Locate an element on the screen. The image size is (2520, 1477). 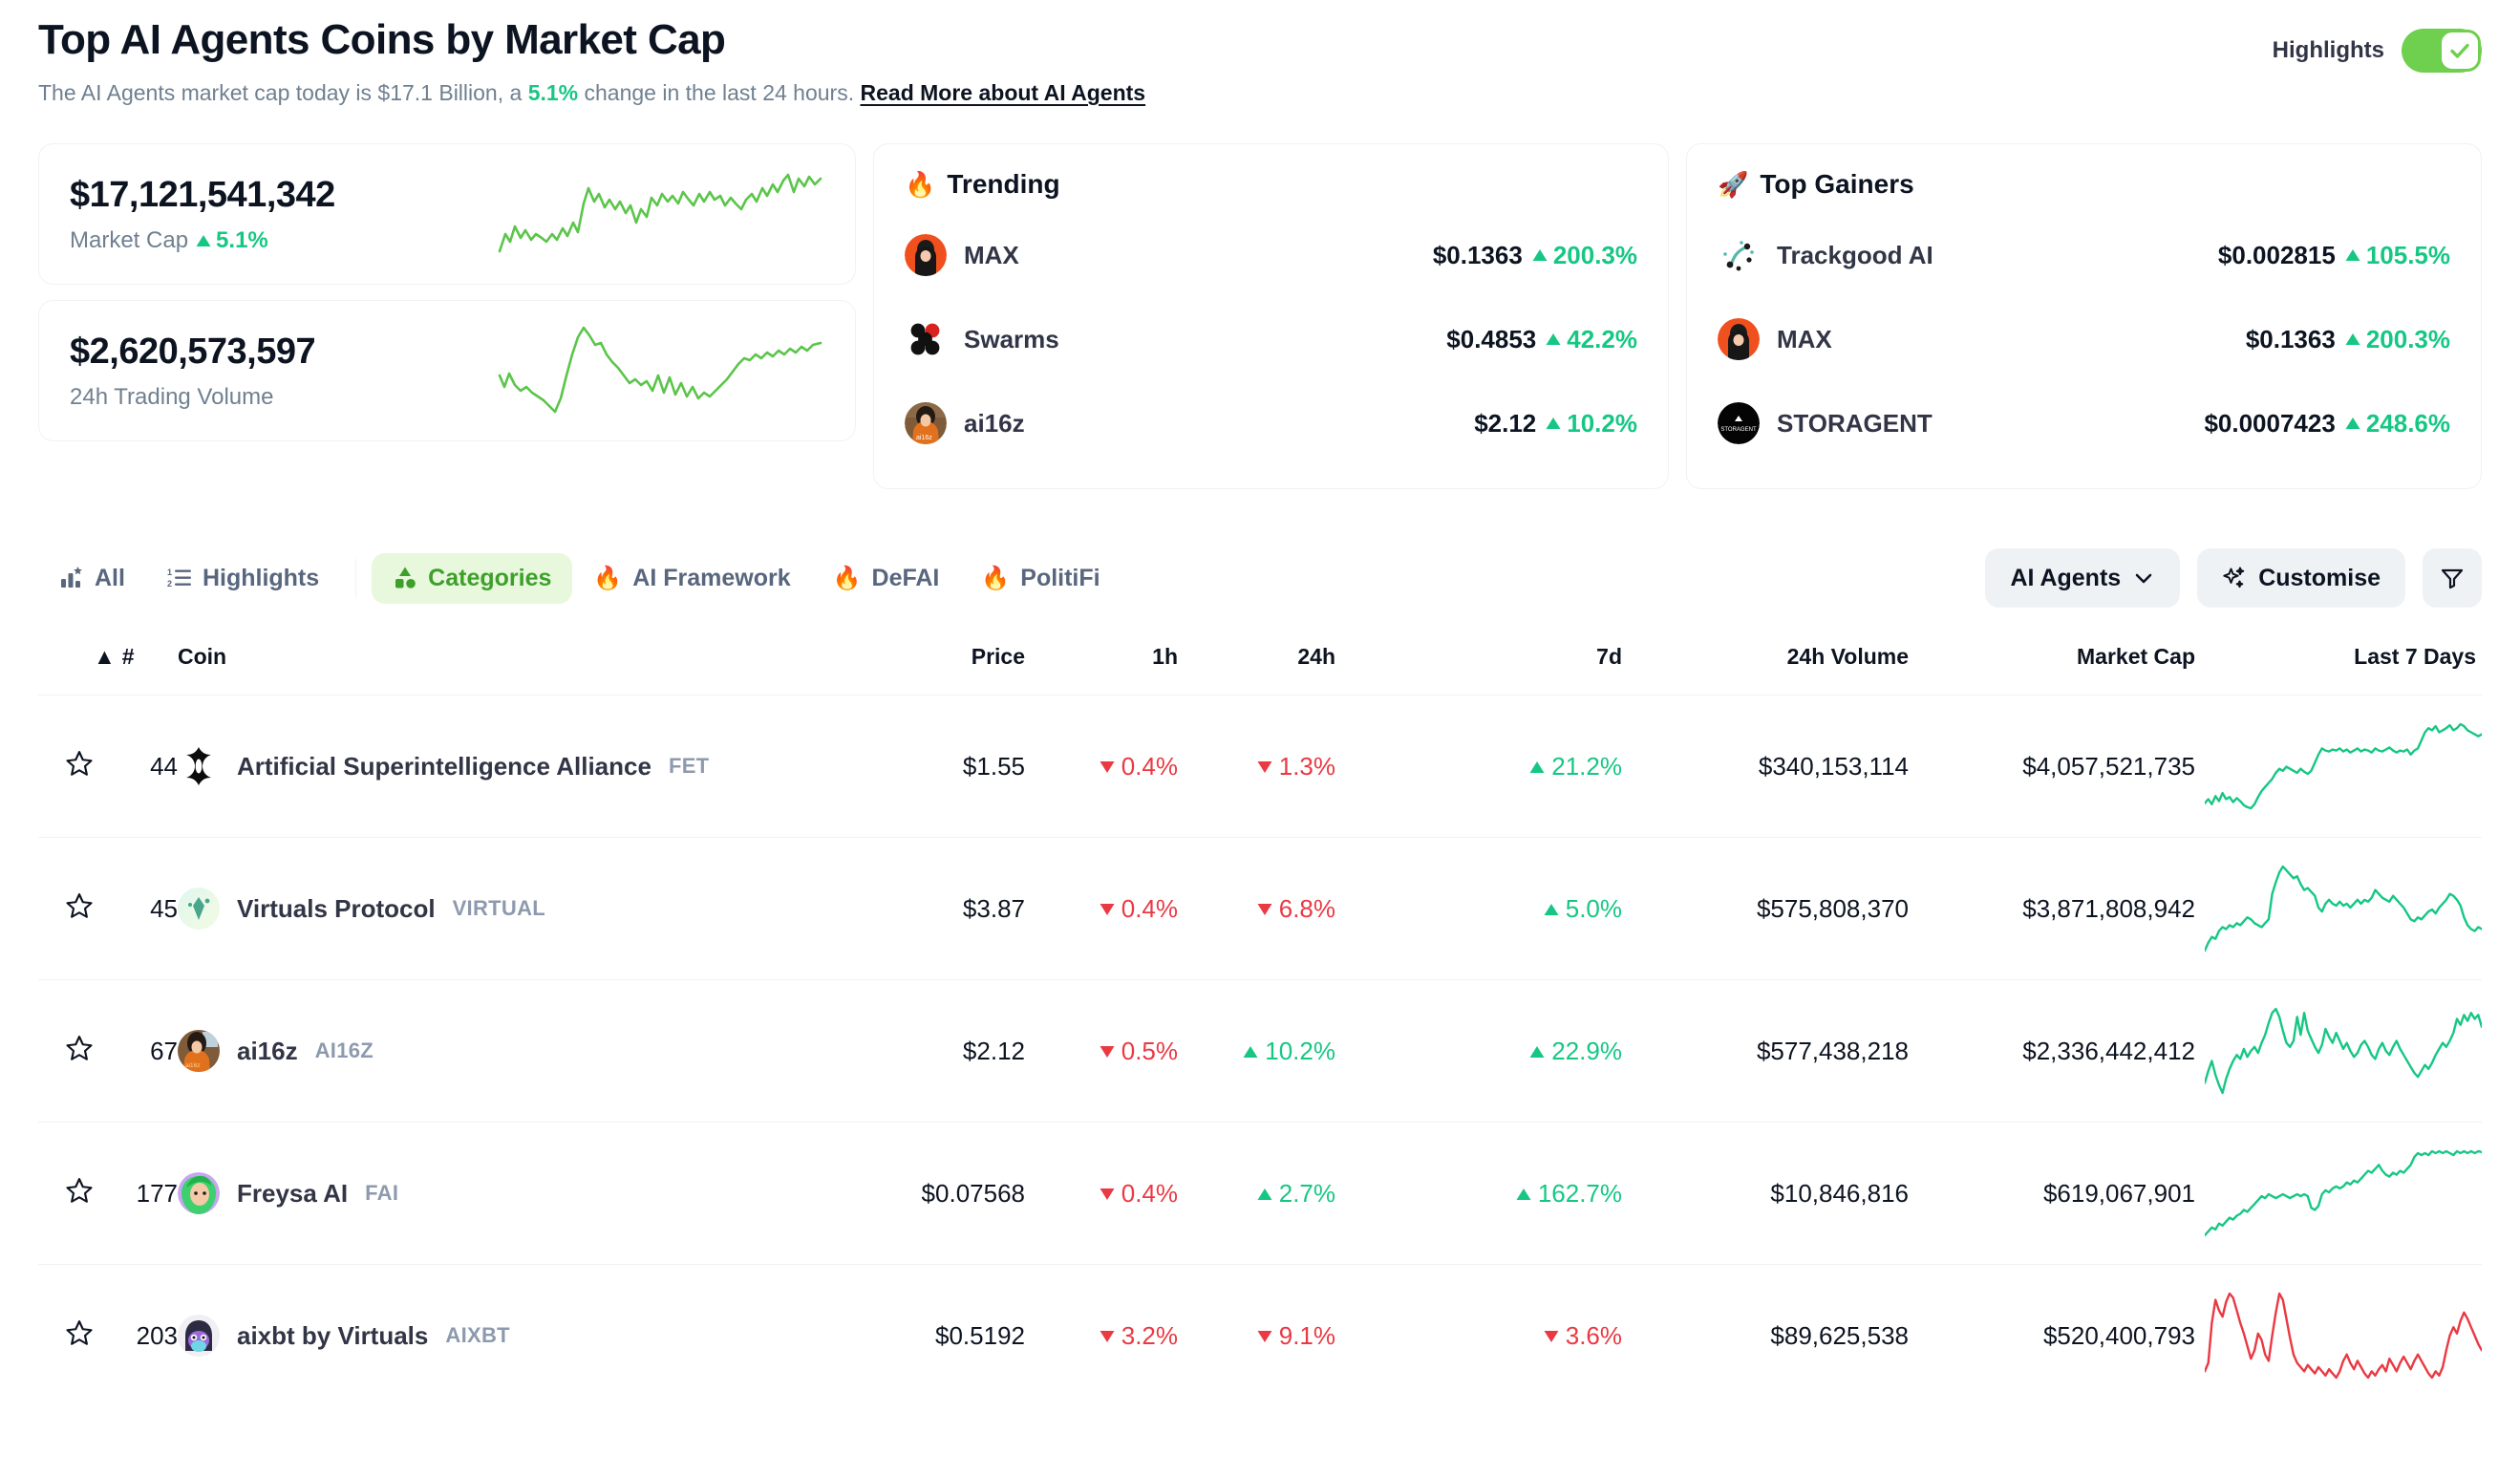
trending-row-left: MAX is located at coordinates (962, 255).